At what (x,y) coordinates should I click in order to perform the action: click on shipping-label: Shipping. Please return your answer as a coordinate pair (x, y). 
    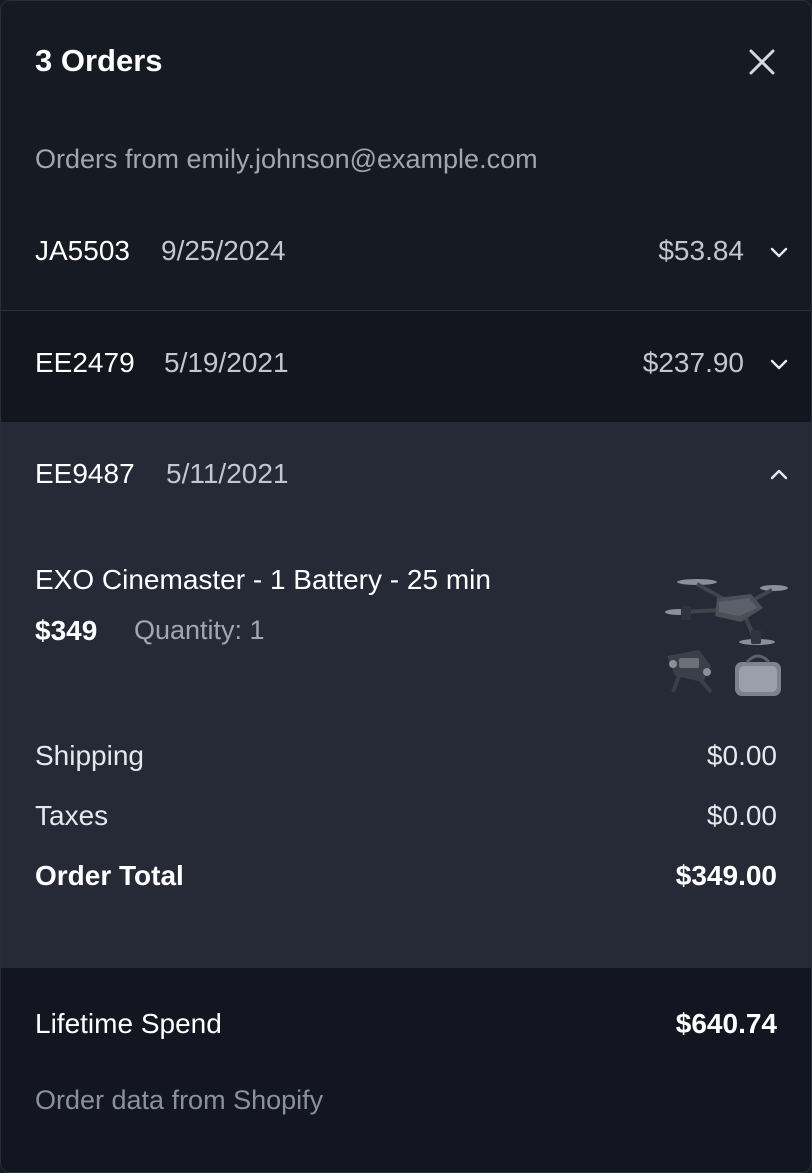
    Looking at the image, I should click on (89, 755).